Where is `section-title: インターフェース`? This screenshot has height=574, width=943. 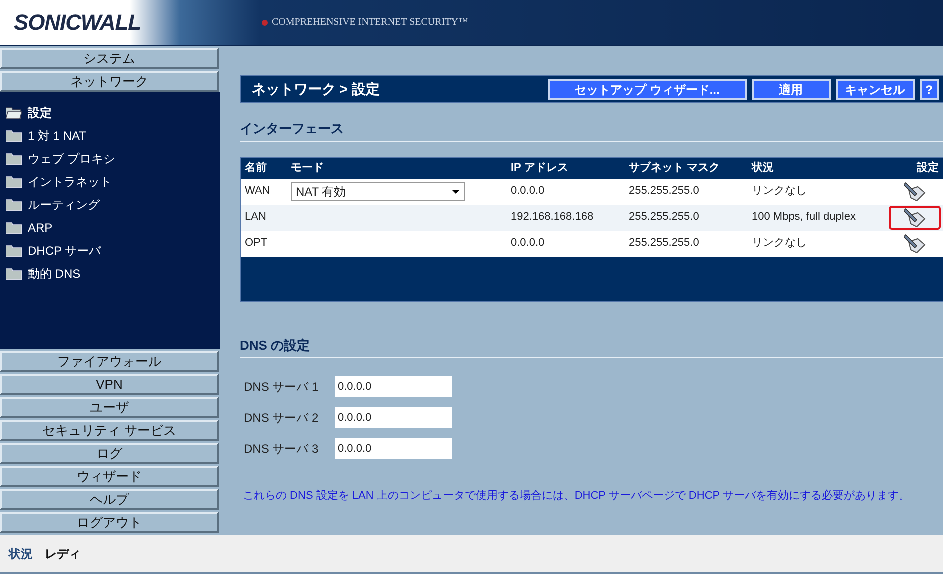
section-title: インターフェース is located at coordinates (591, 130).